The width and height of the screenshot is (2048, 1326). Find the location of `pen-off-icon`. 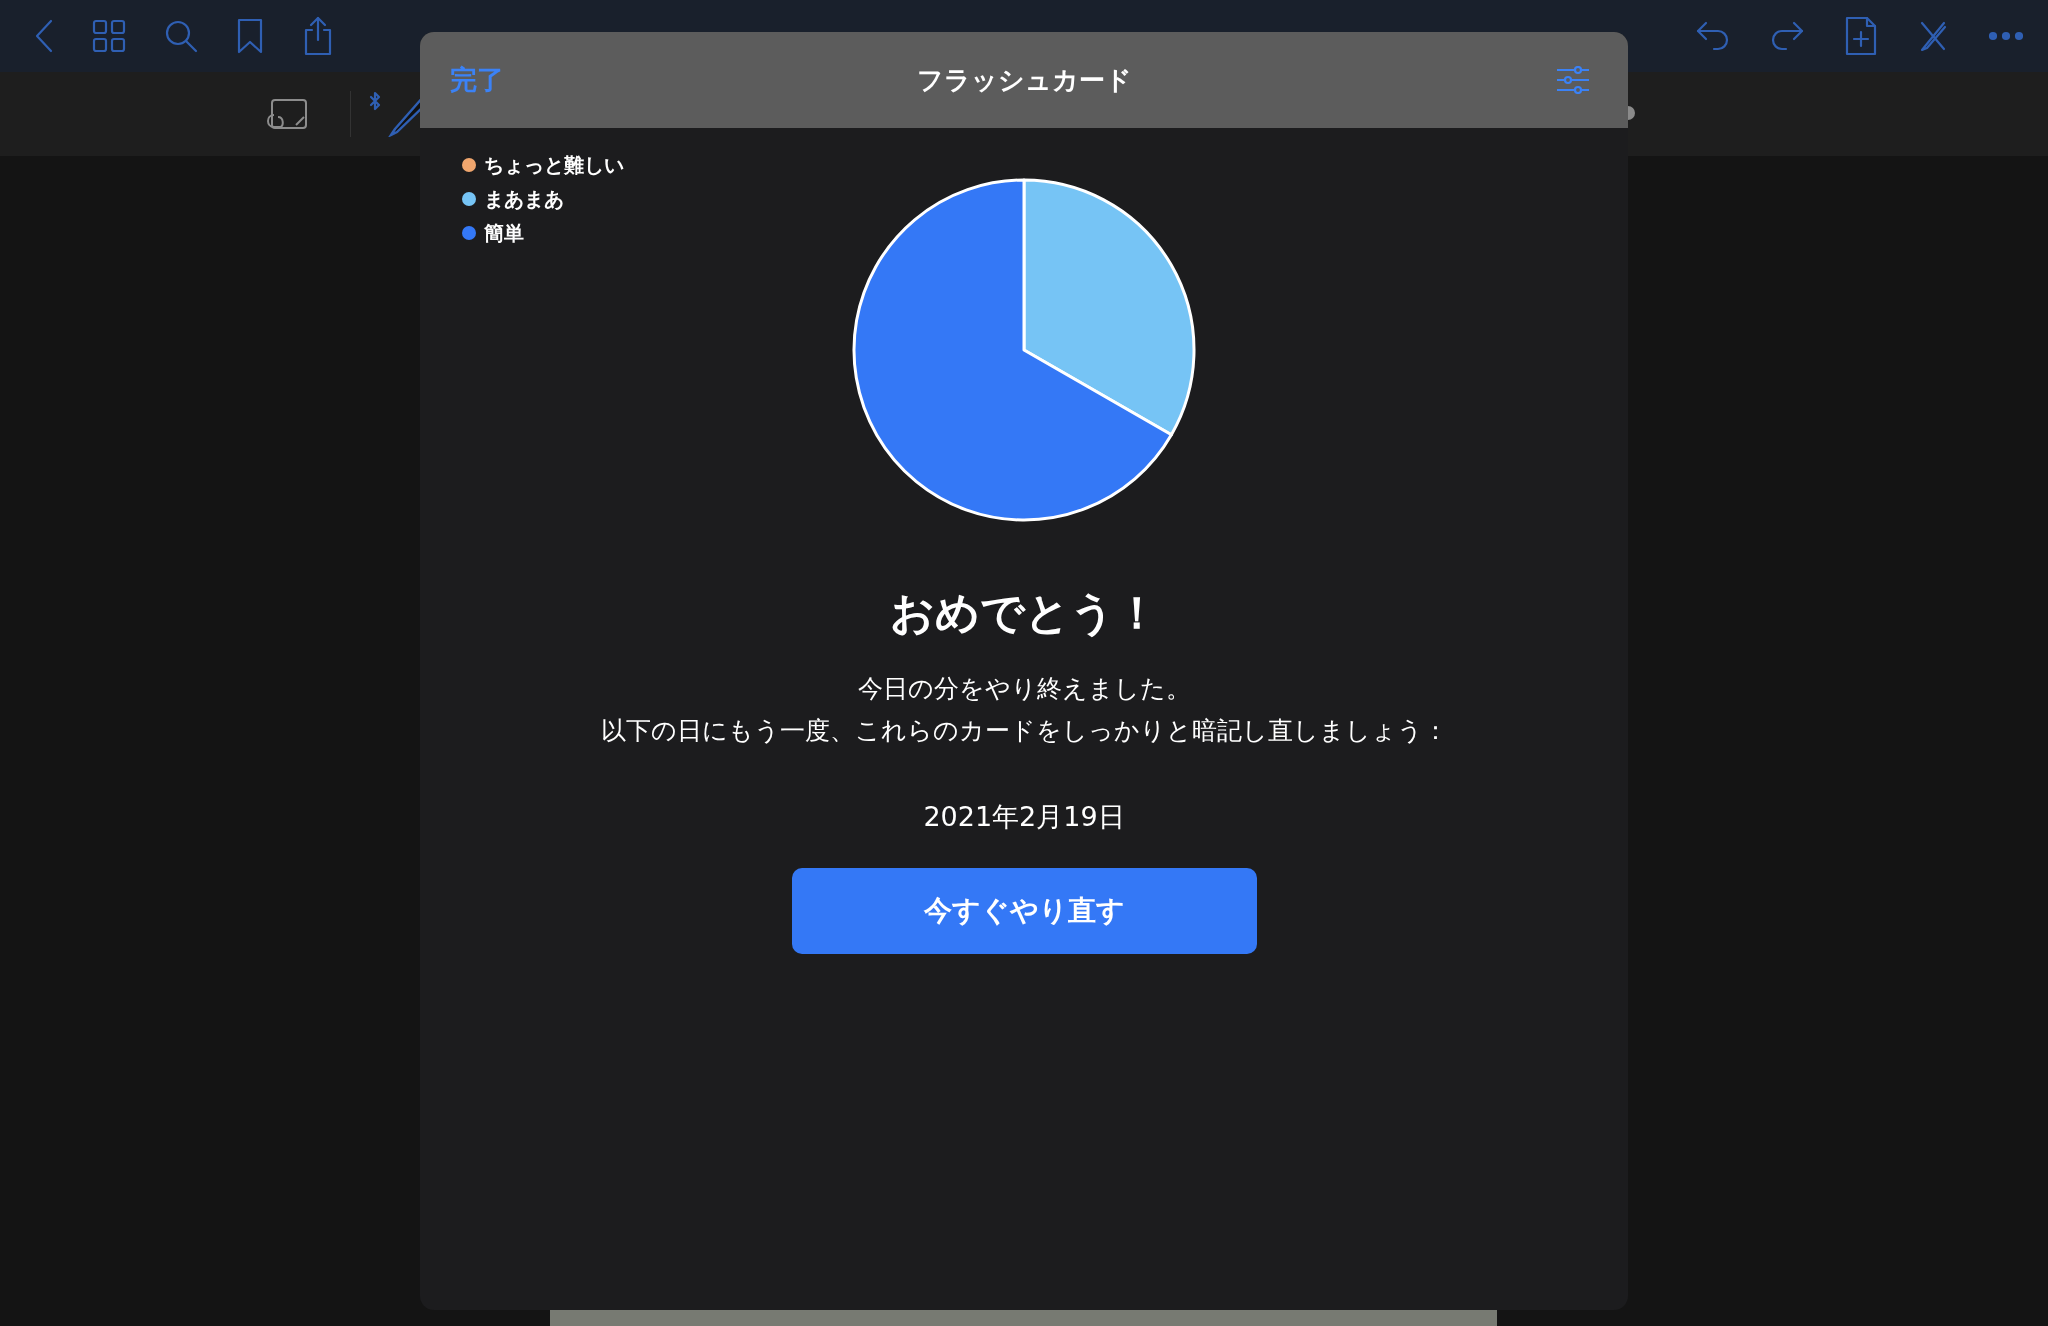

pen-off-icon is located at coordinates (1933, 36).